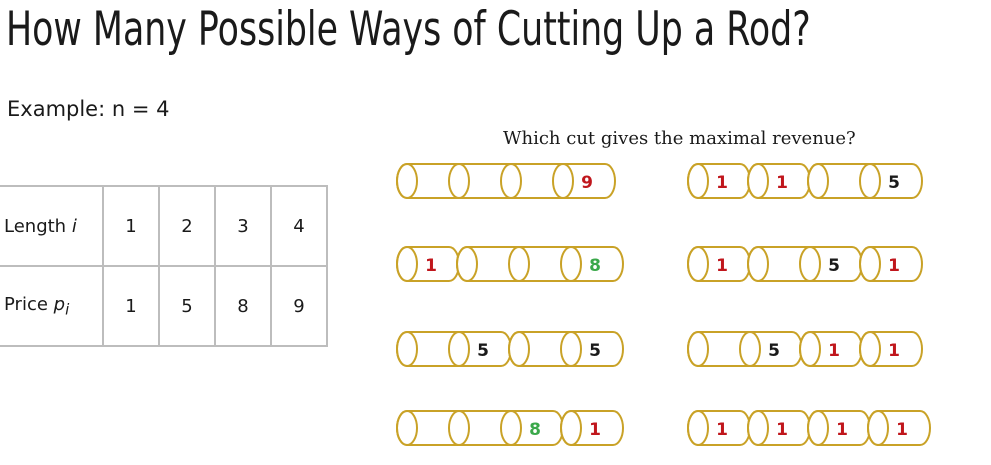 Image resolution: width=991 pixels, height=465 pixels. I want to click on rod-cutting: 81, so click(510, 428).